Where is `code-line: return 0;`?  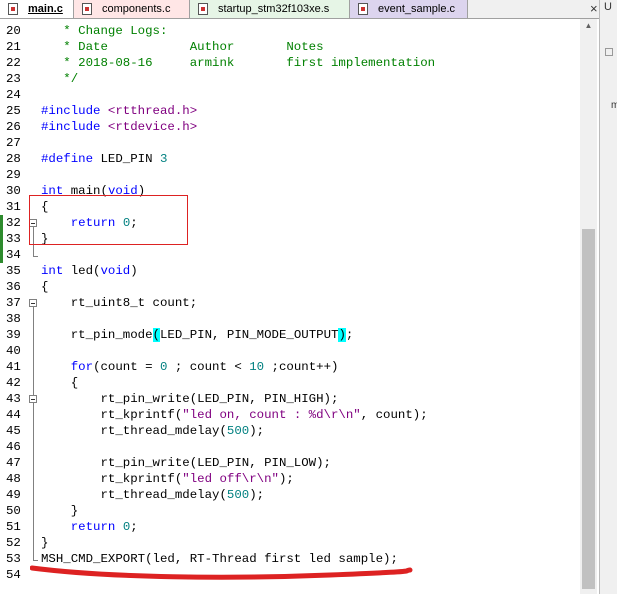
code-line: return 0; is located at coordinates (89, 527).